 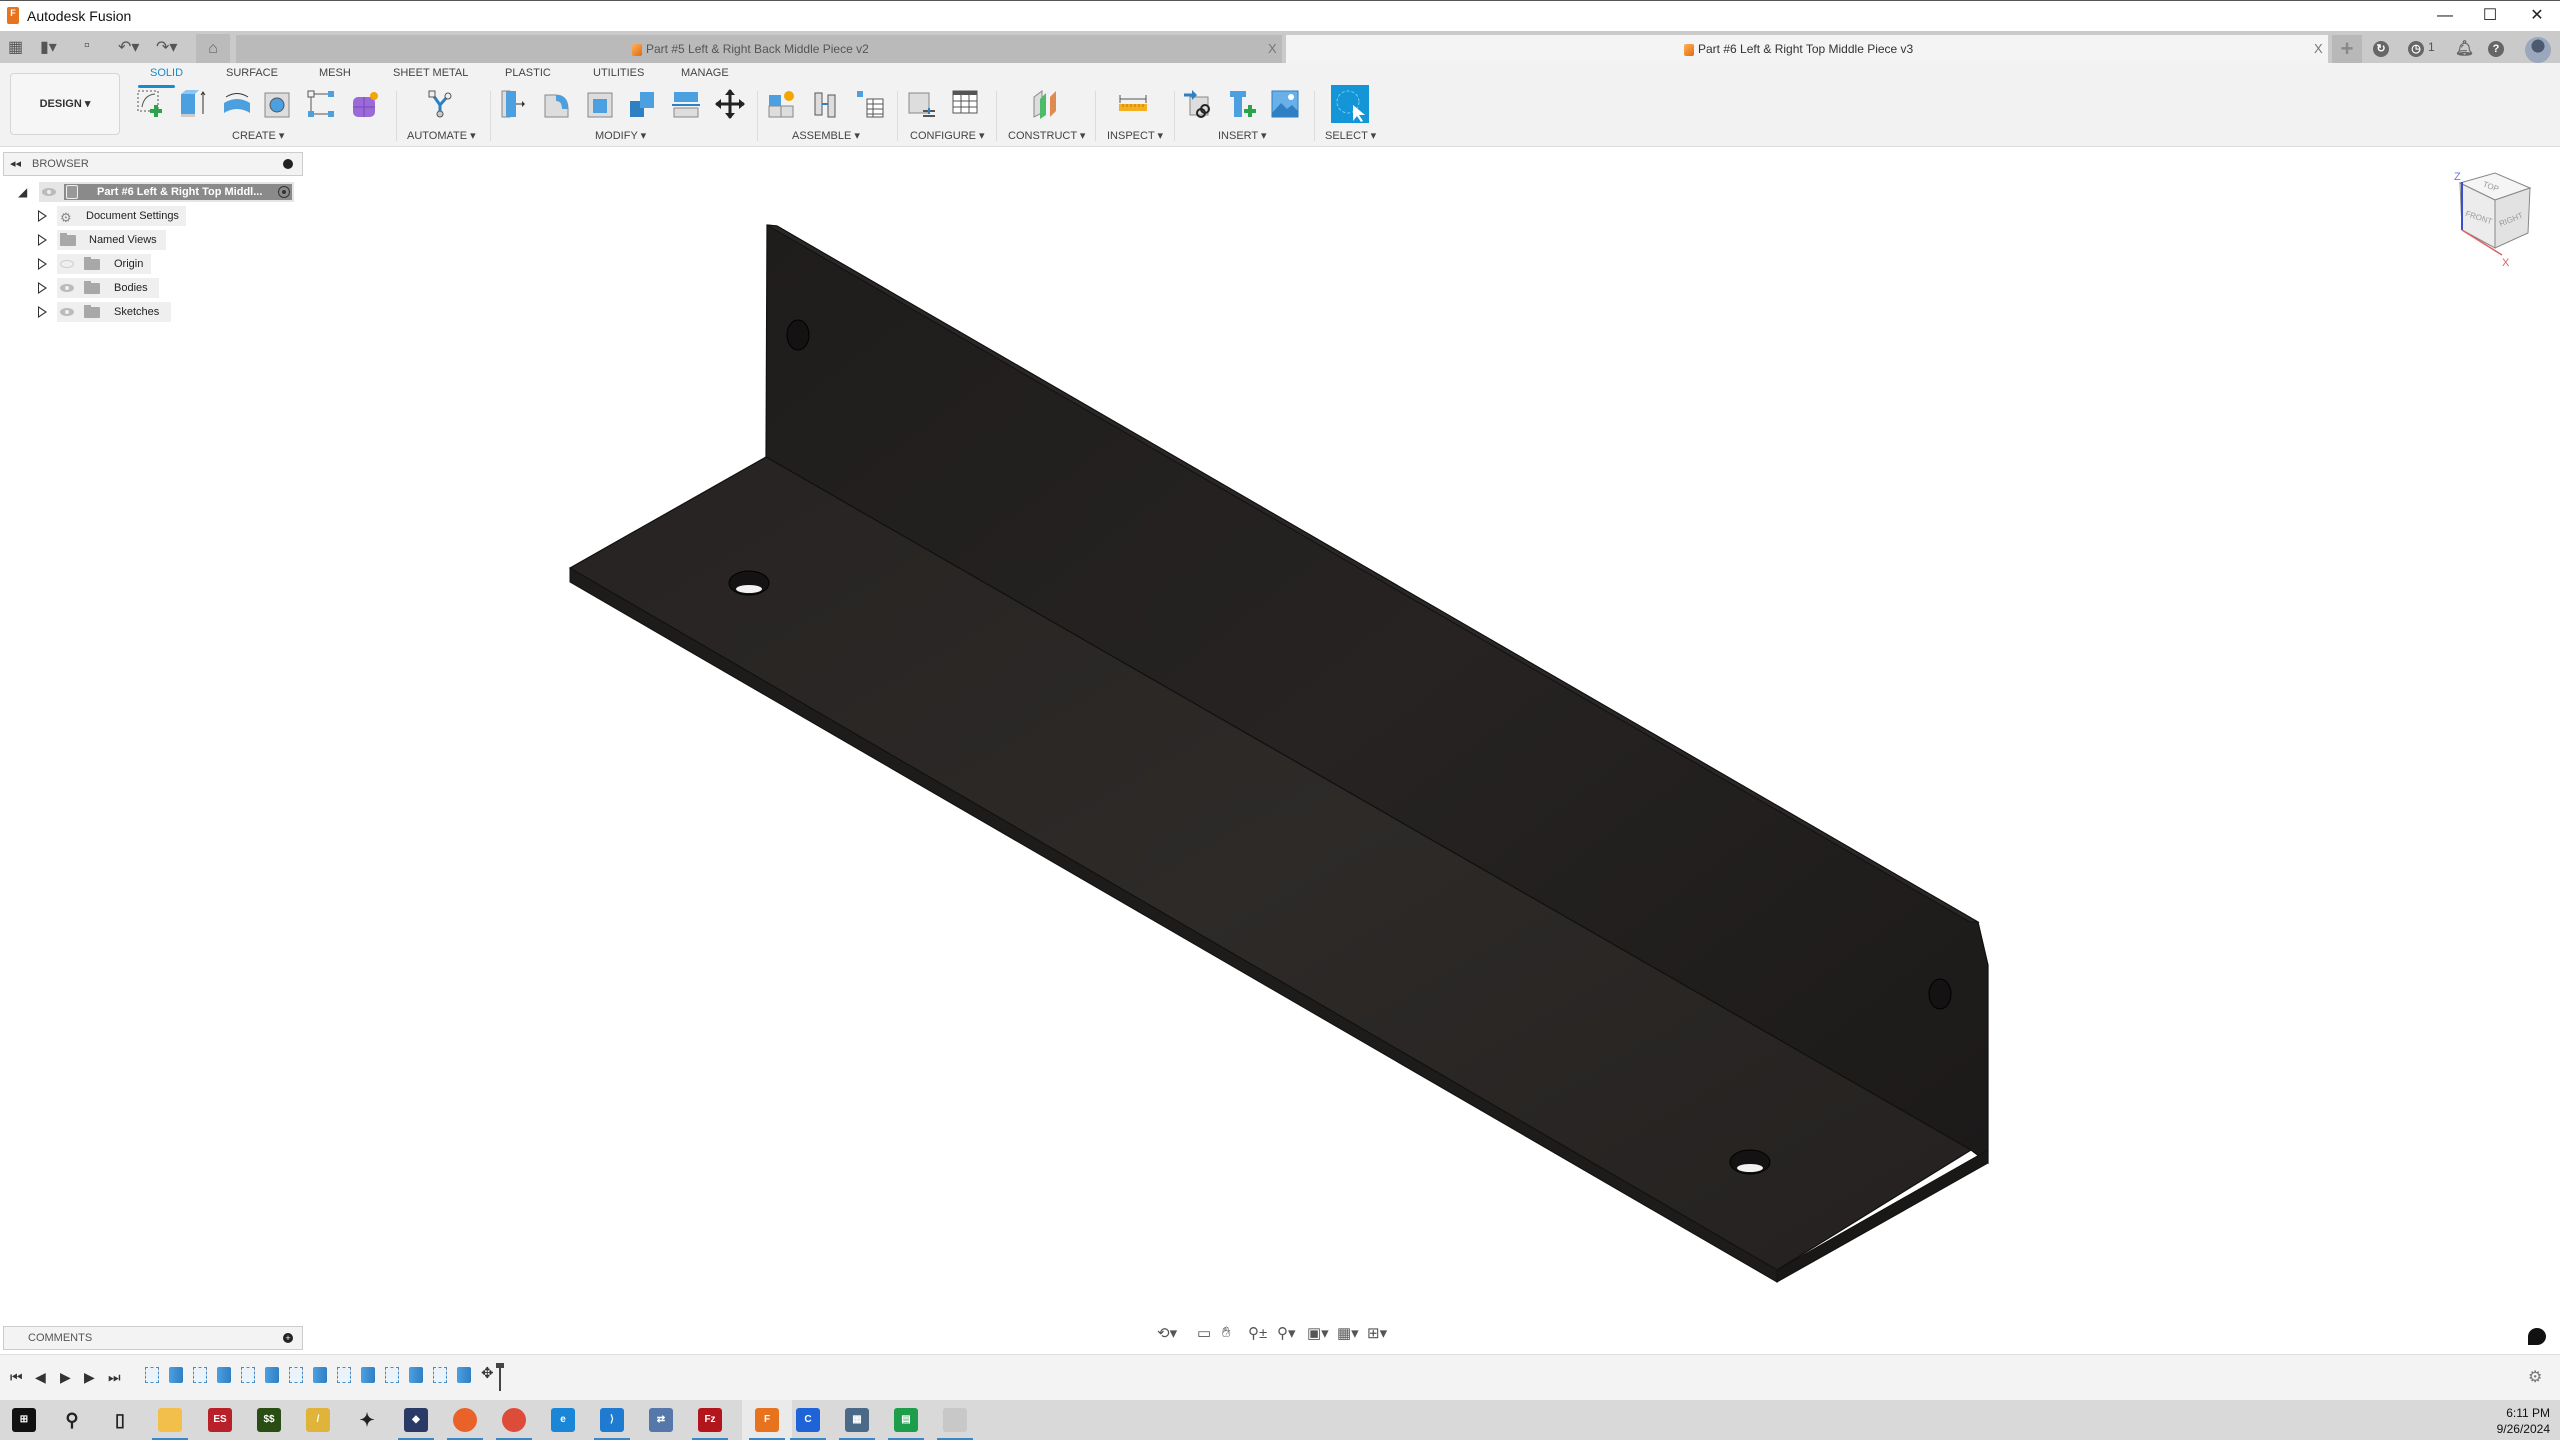 What do you see at coordinates (730, 104) in the screenshot?
I see `move-copy-icon` at bounding box center [730, 104].